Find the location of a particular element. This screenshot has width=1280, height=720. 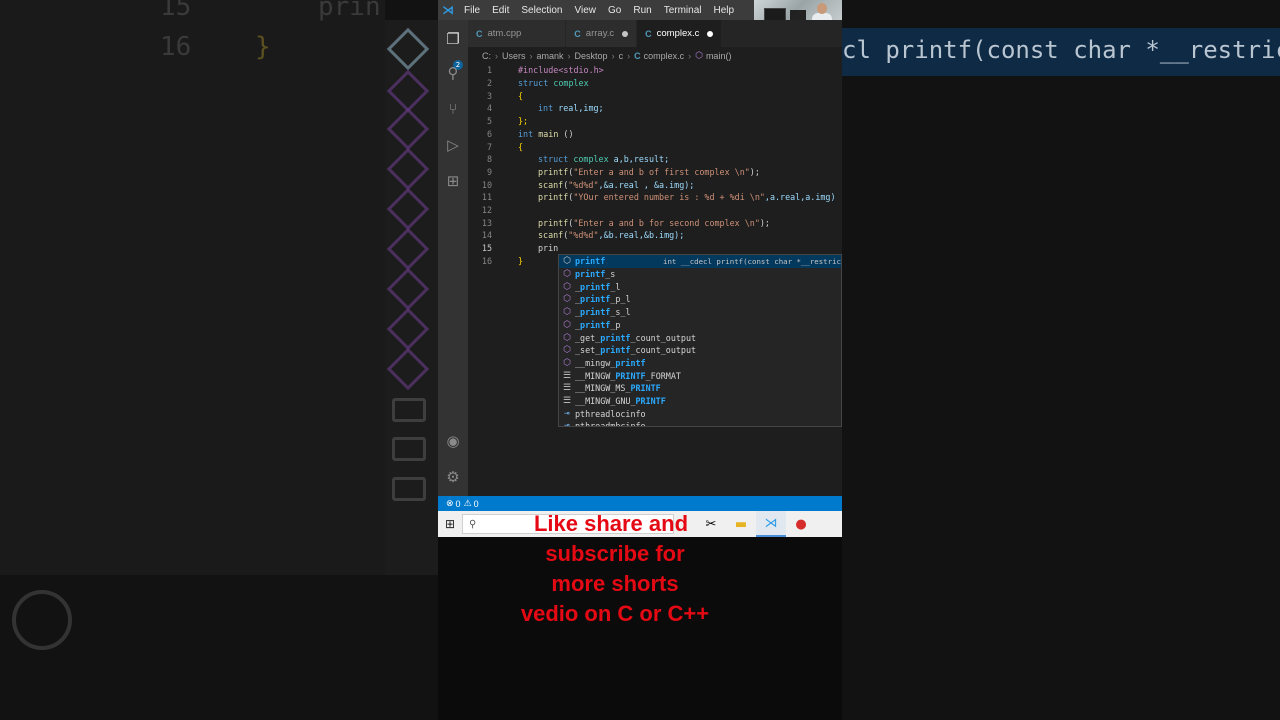

suggestion-item: ⬡ _ printf _p is located at coordinates (700, 325).